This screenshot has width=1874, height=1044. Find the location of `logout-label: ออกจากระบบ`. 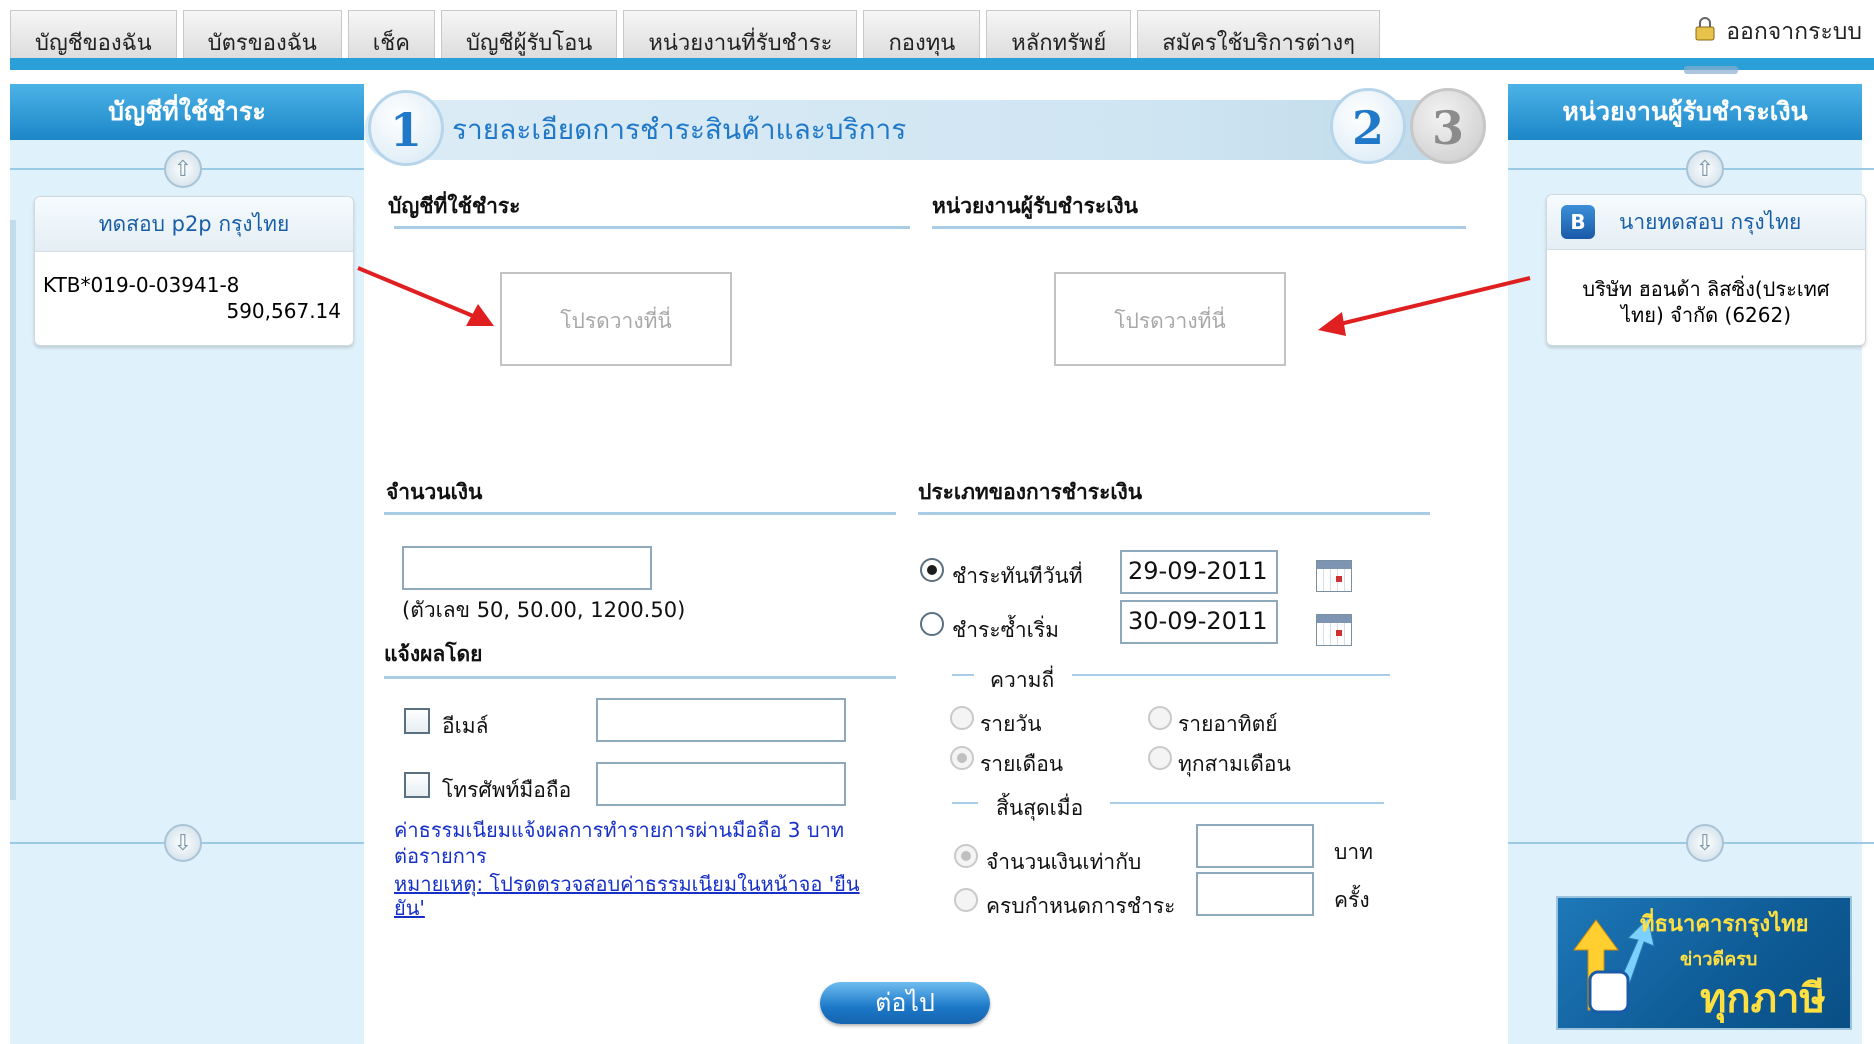

logout-label: ออกจากระบบ is located at coordinates (1794, 32).